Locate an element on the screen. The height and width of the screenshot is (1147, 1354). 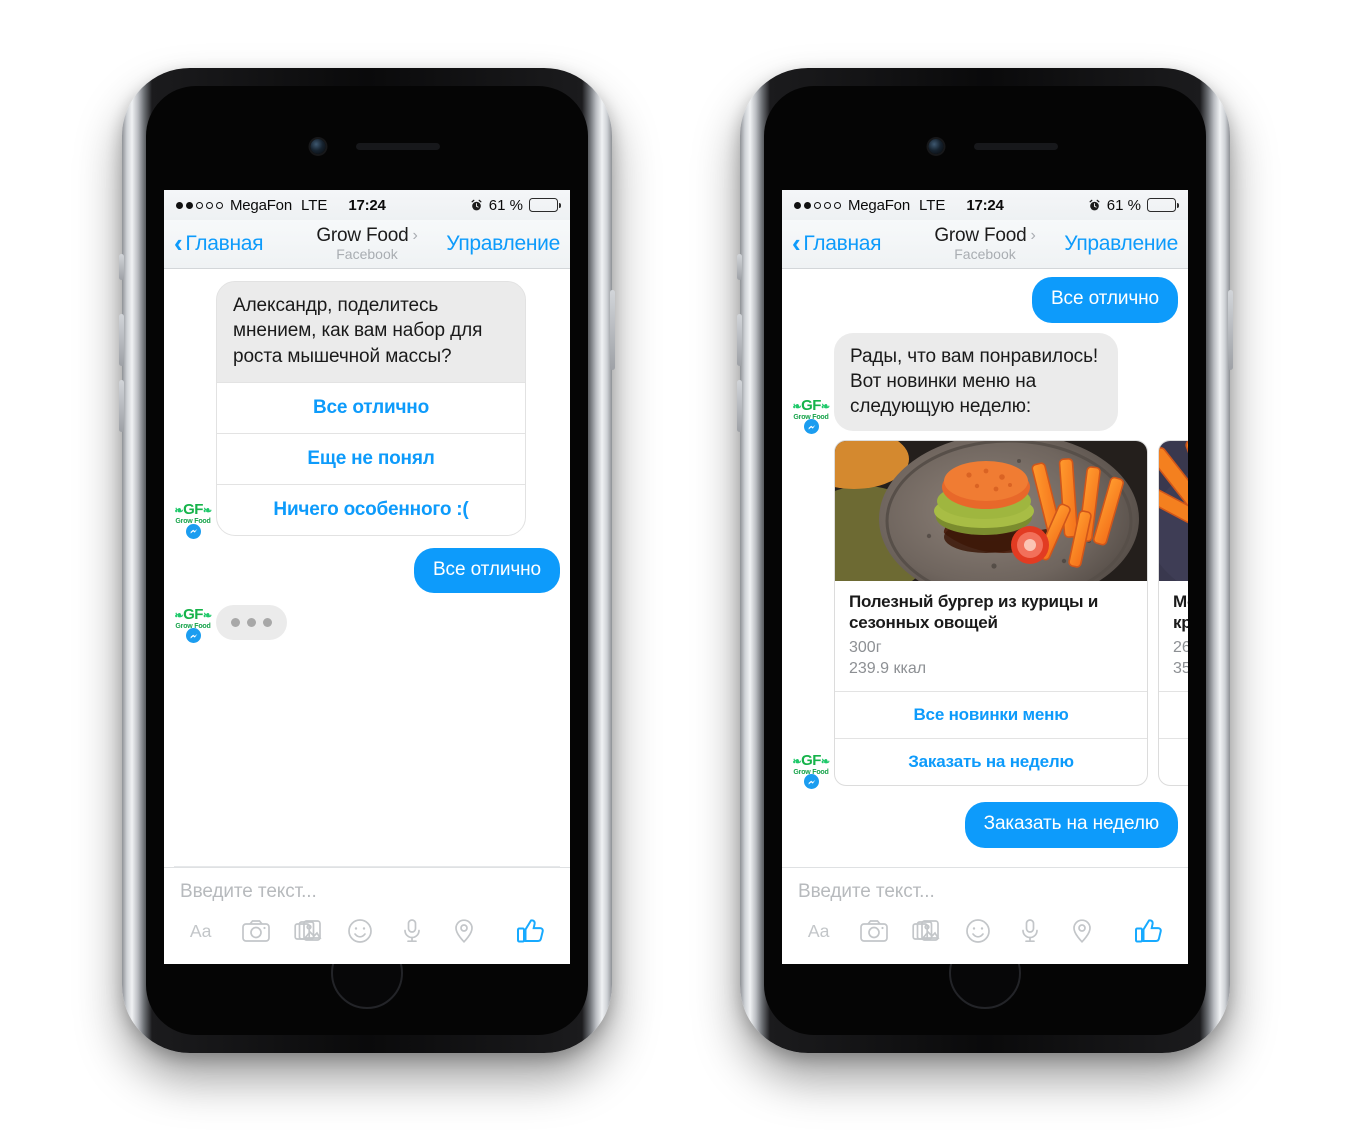
all-new-menu-button is located at coordinates (1173, 714).